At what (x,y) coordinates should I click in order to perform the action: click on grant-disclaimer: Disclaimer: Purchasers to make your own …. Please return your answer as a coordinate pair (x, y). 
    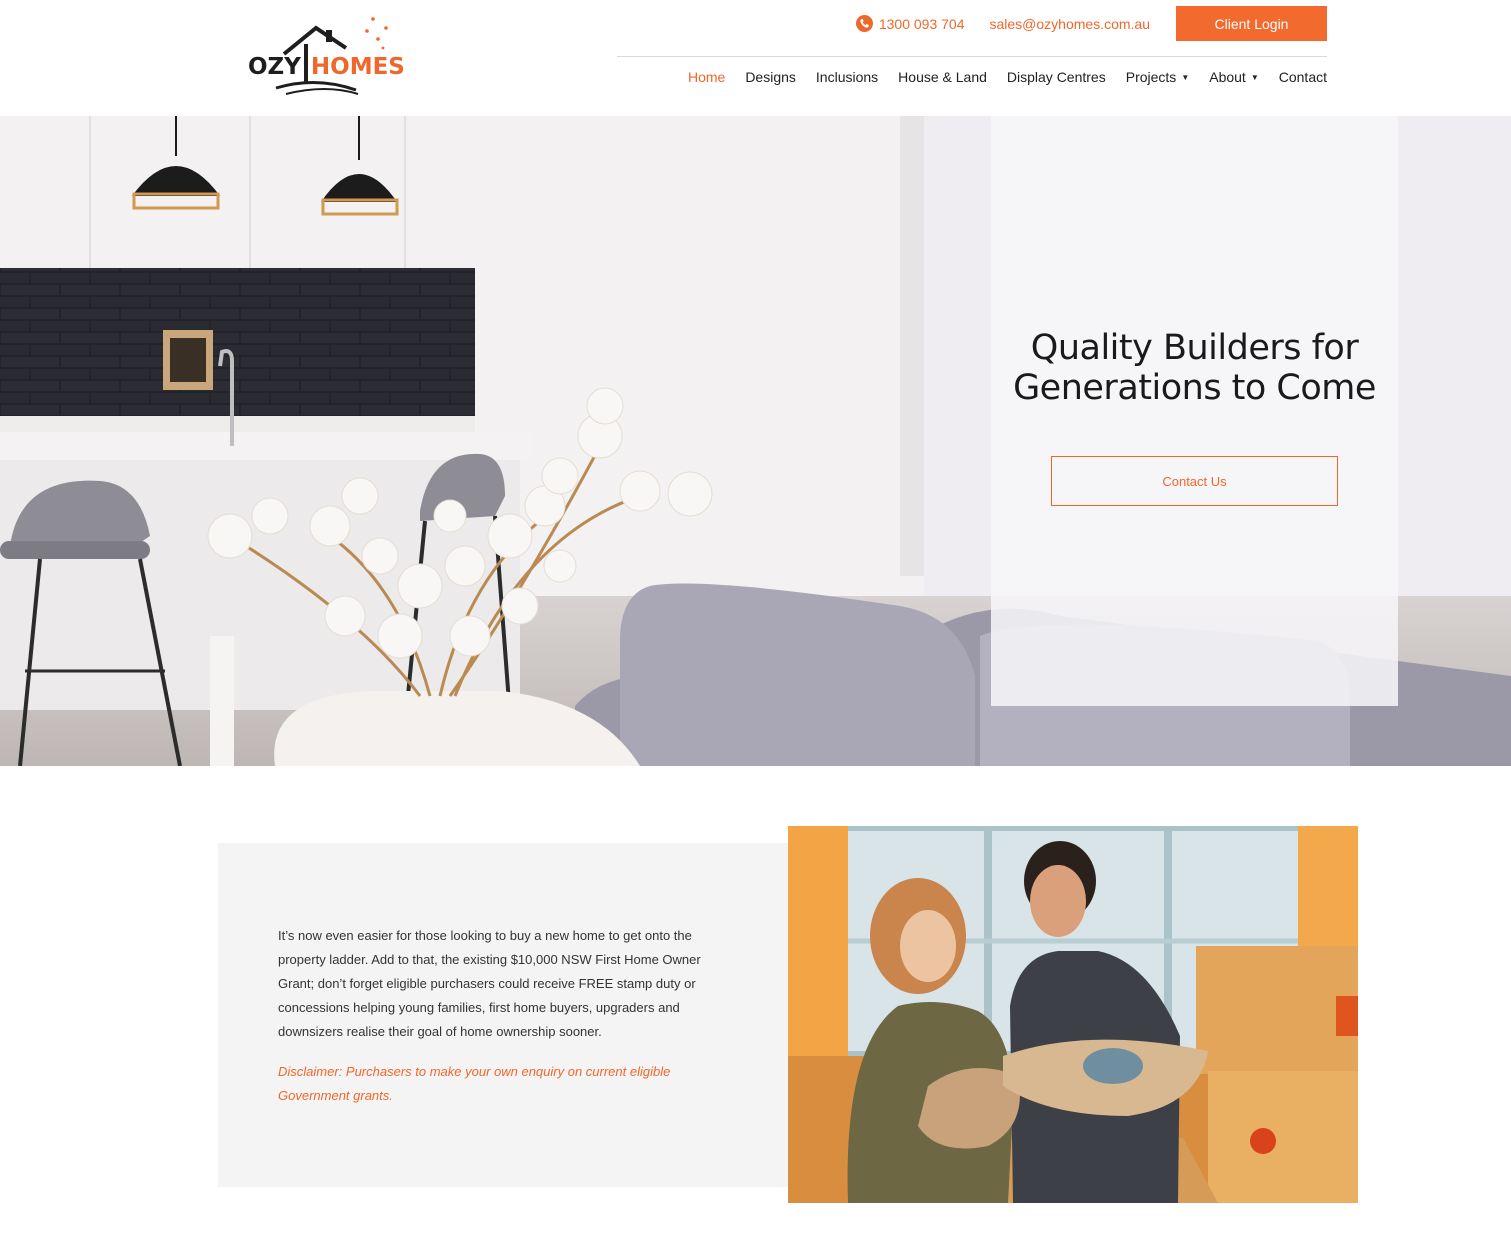
    Looking at the image, I should click on (474, 1083).